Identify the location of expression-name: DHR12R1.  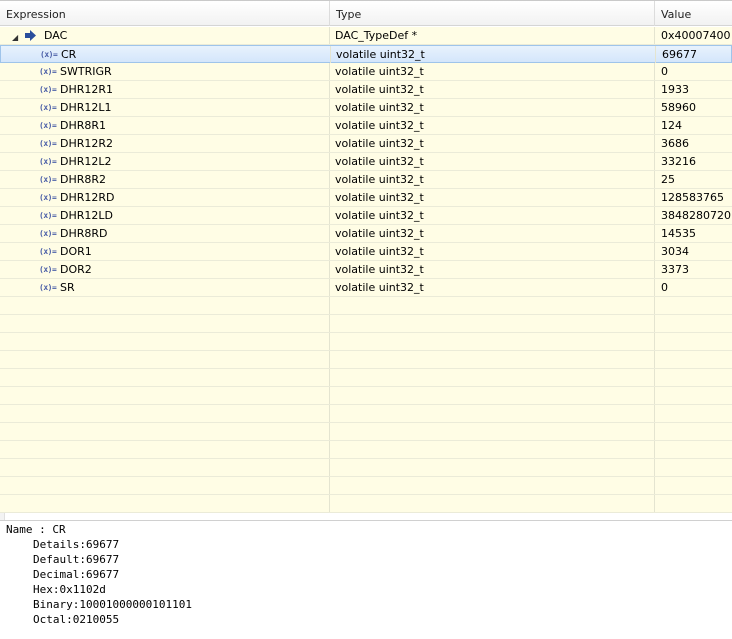
(87, 89).